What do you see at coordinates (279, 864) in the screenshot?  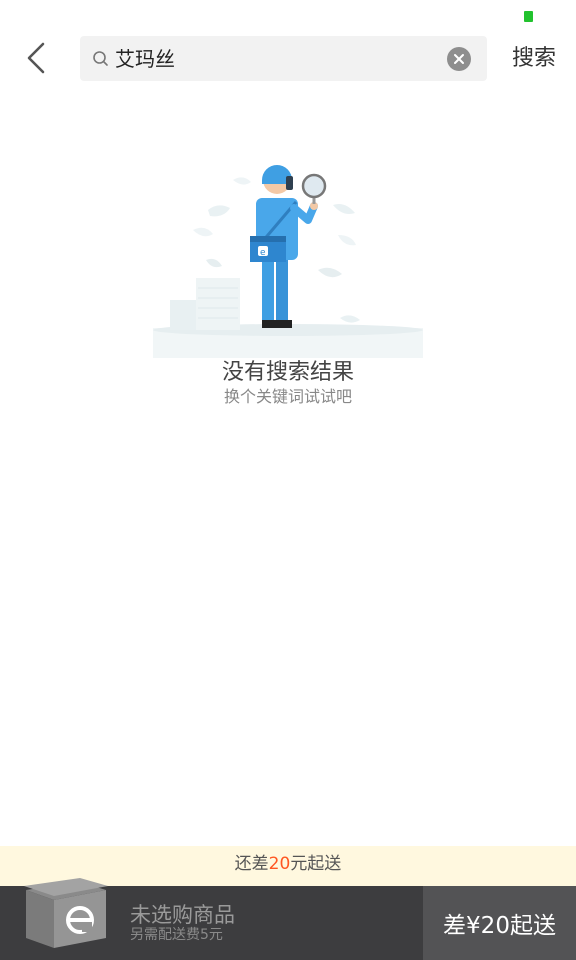 I see `notice-amount: 20` at bounding box center [279, 864].